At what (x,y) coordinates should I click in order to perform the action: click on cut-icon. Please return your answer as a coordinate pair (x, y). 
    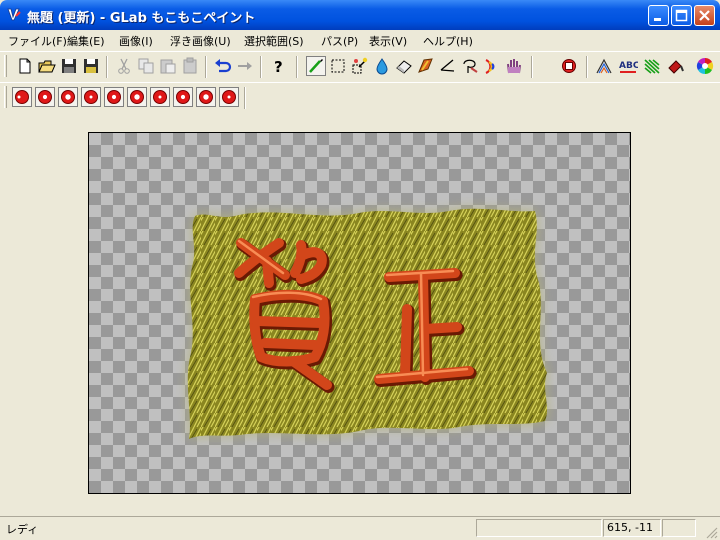
    Looking at the image, I should click on (124, 66).